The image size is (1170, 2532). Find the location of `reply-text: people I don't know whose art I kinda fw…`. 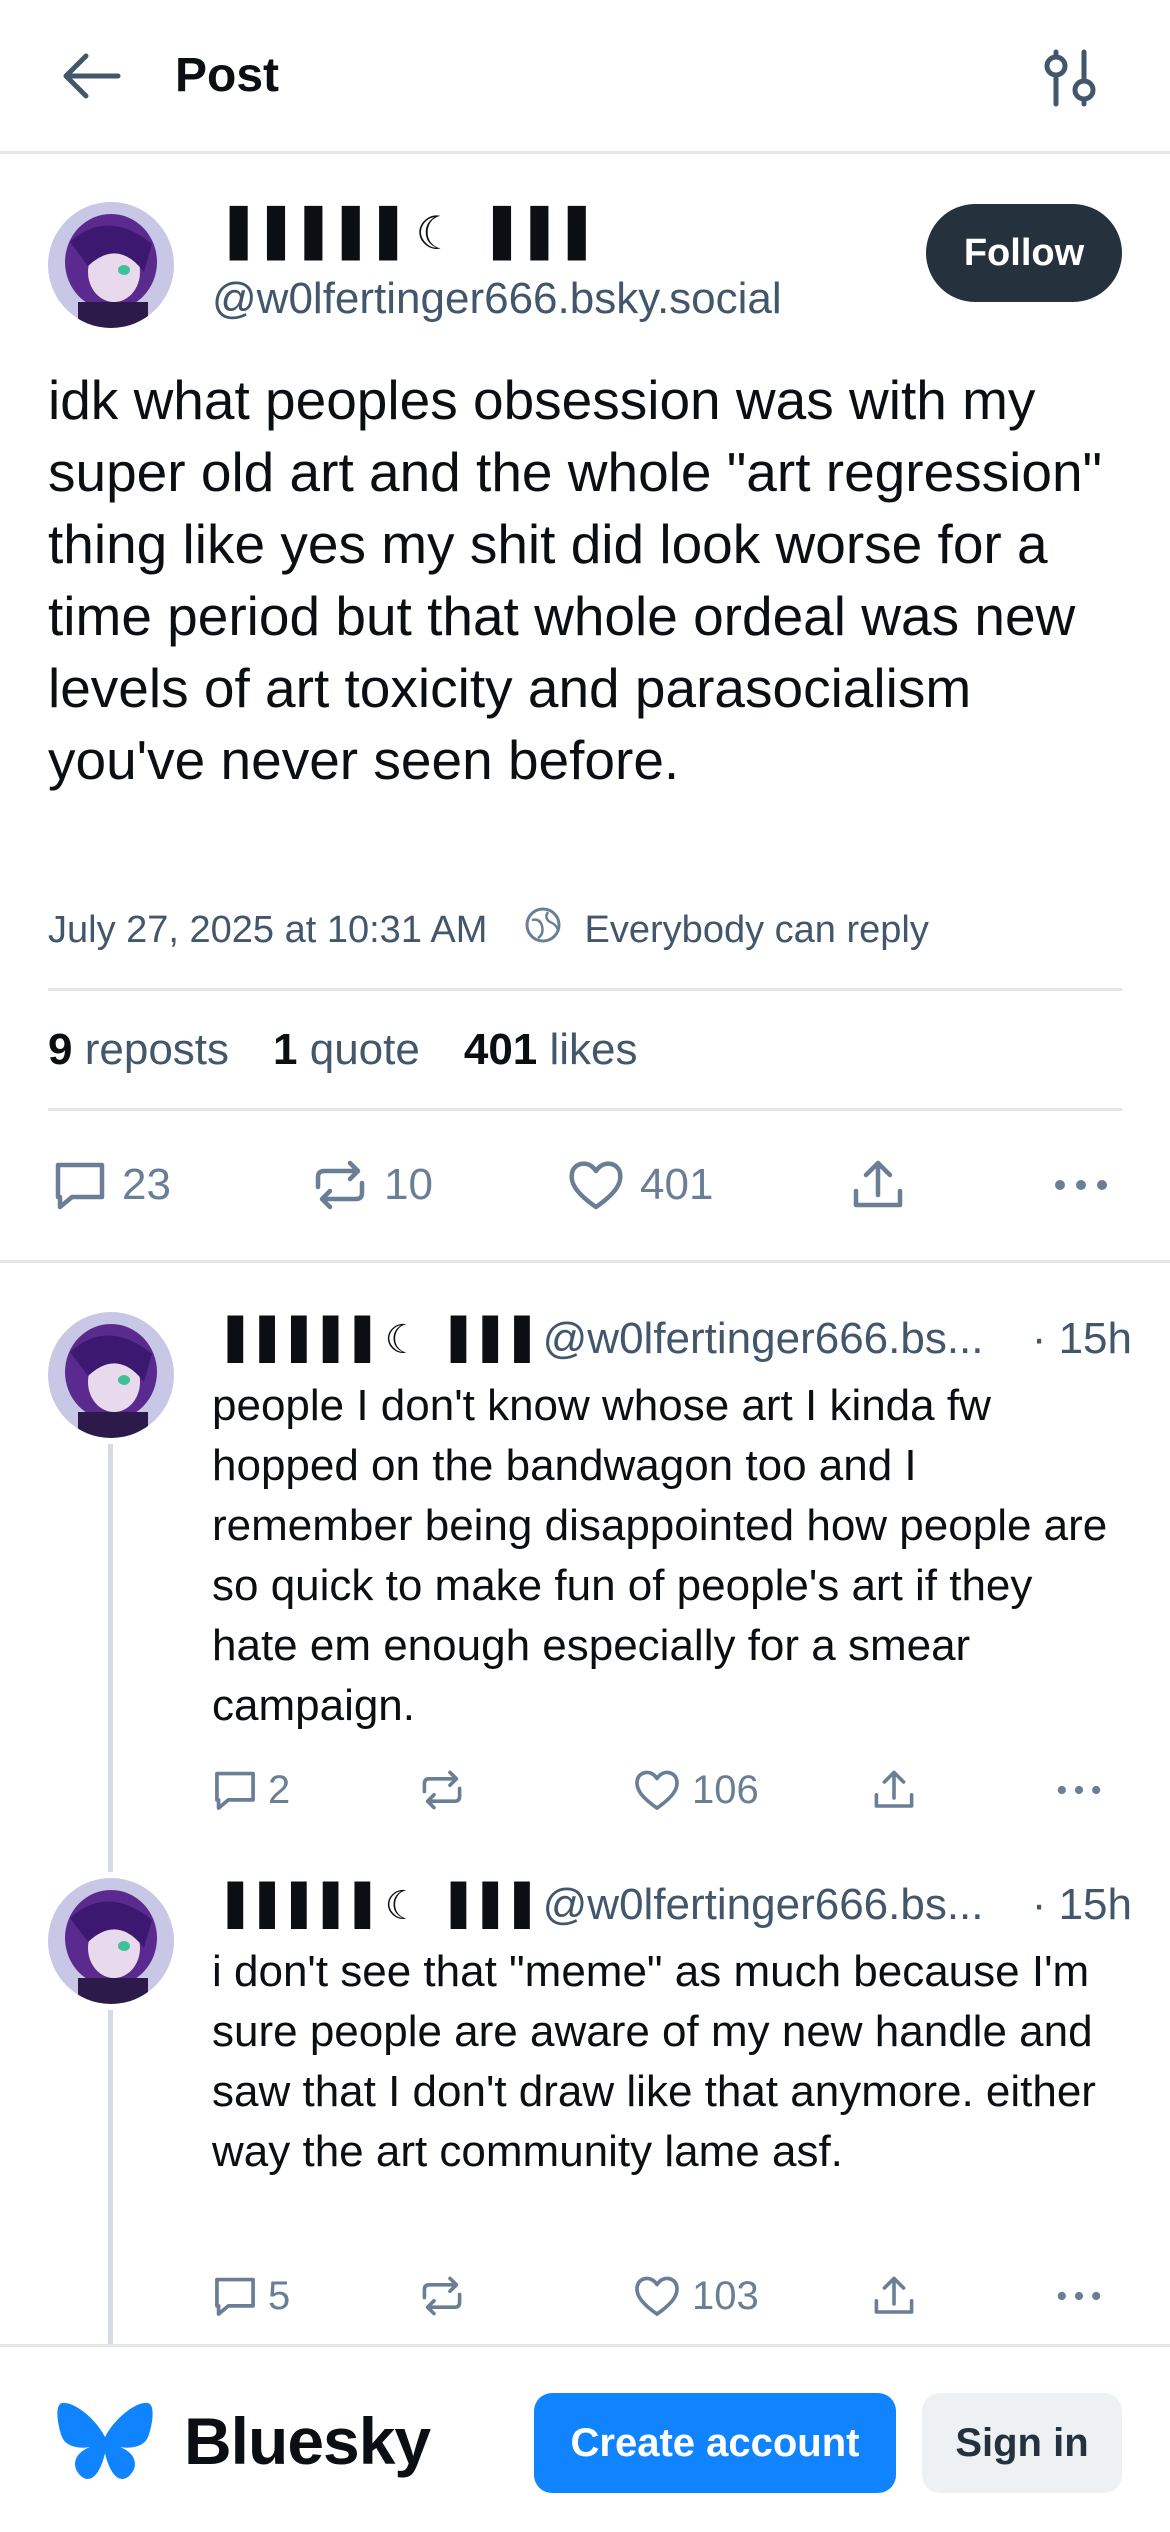

reply-text: people I don't know whose art I kinda fw… is located at coordinates (660, 1555).